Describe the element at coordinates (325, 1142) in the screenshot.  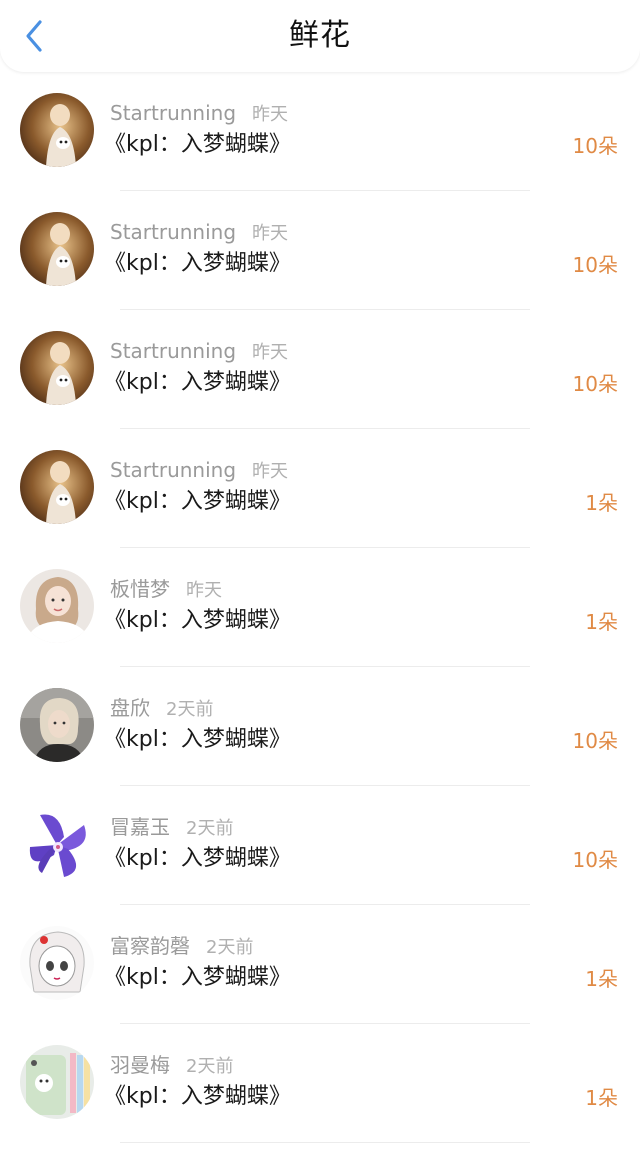
I see `divider` at that location.